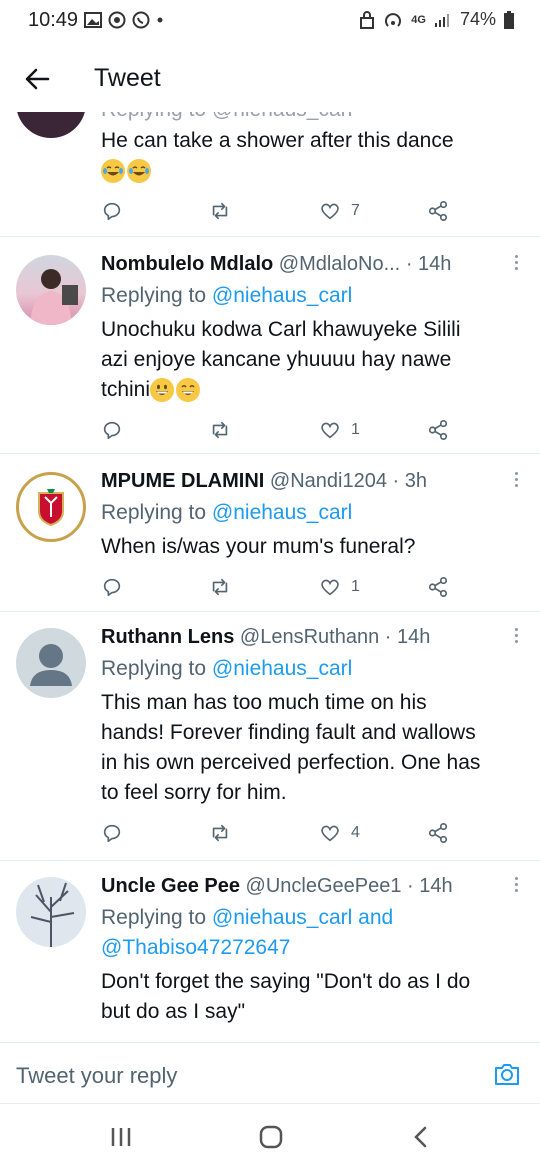 This screenshot has width=540, height=1170. I want to click on author-handle: @LensRuthann, so click(309, 637).